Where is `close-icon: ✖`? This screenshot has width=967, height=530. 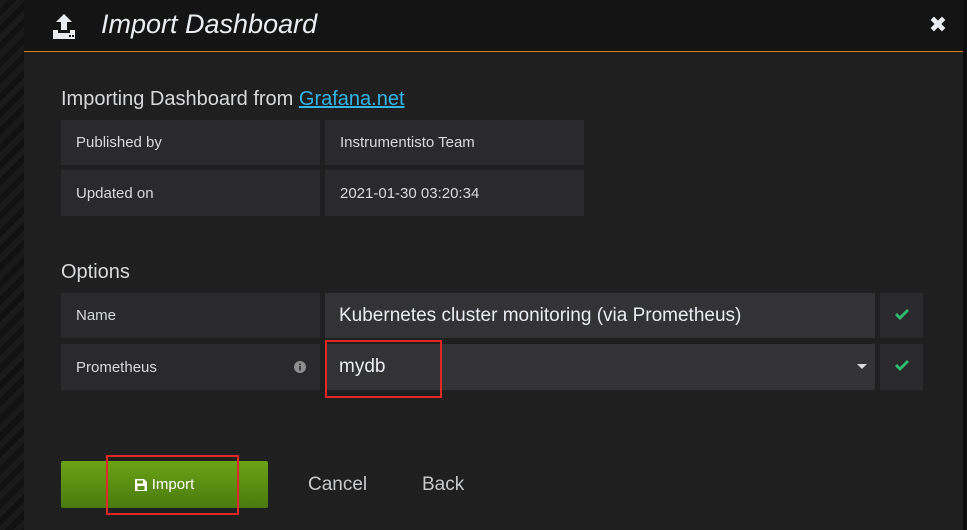
close-icon: ✖ is located at coordinates (938, 25).